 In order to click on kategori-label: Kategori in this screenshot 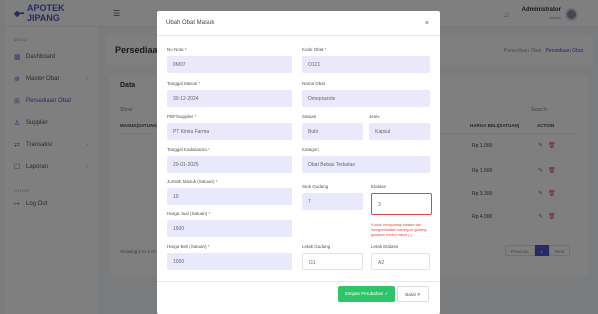, I will do `click(310, 149)`.